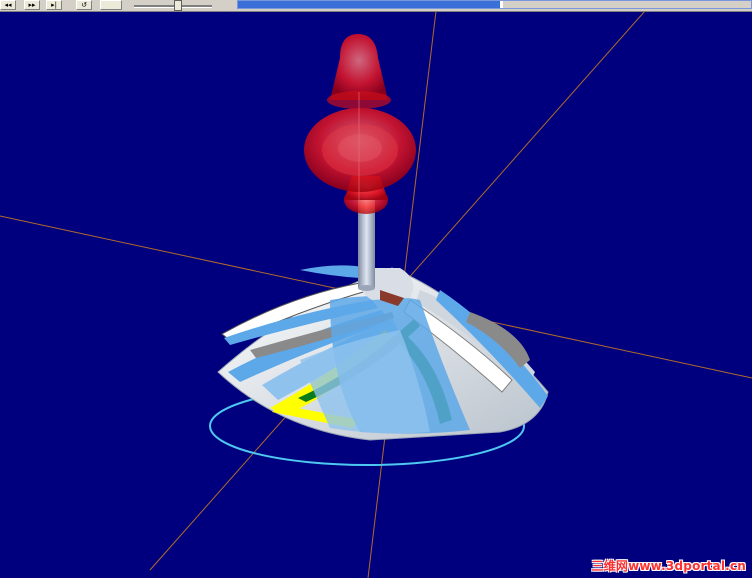  I want to click on watermark: 三维网www.3dportal.cn, so click(668, 566).